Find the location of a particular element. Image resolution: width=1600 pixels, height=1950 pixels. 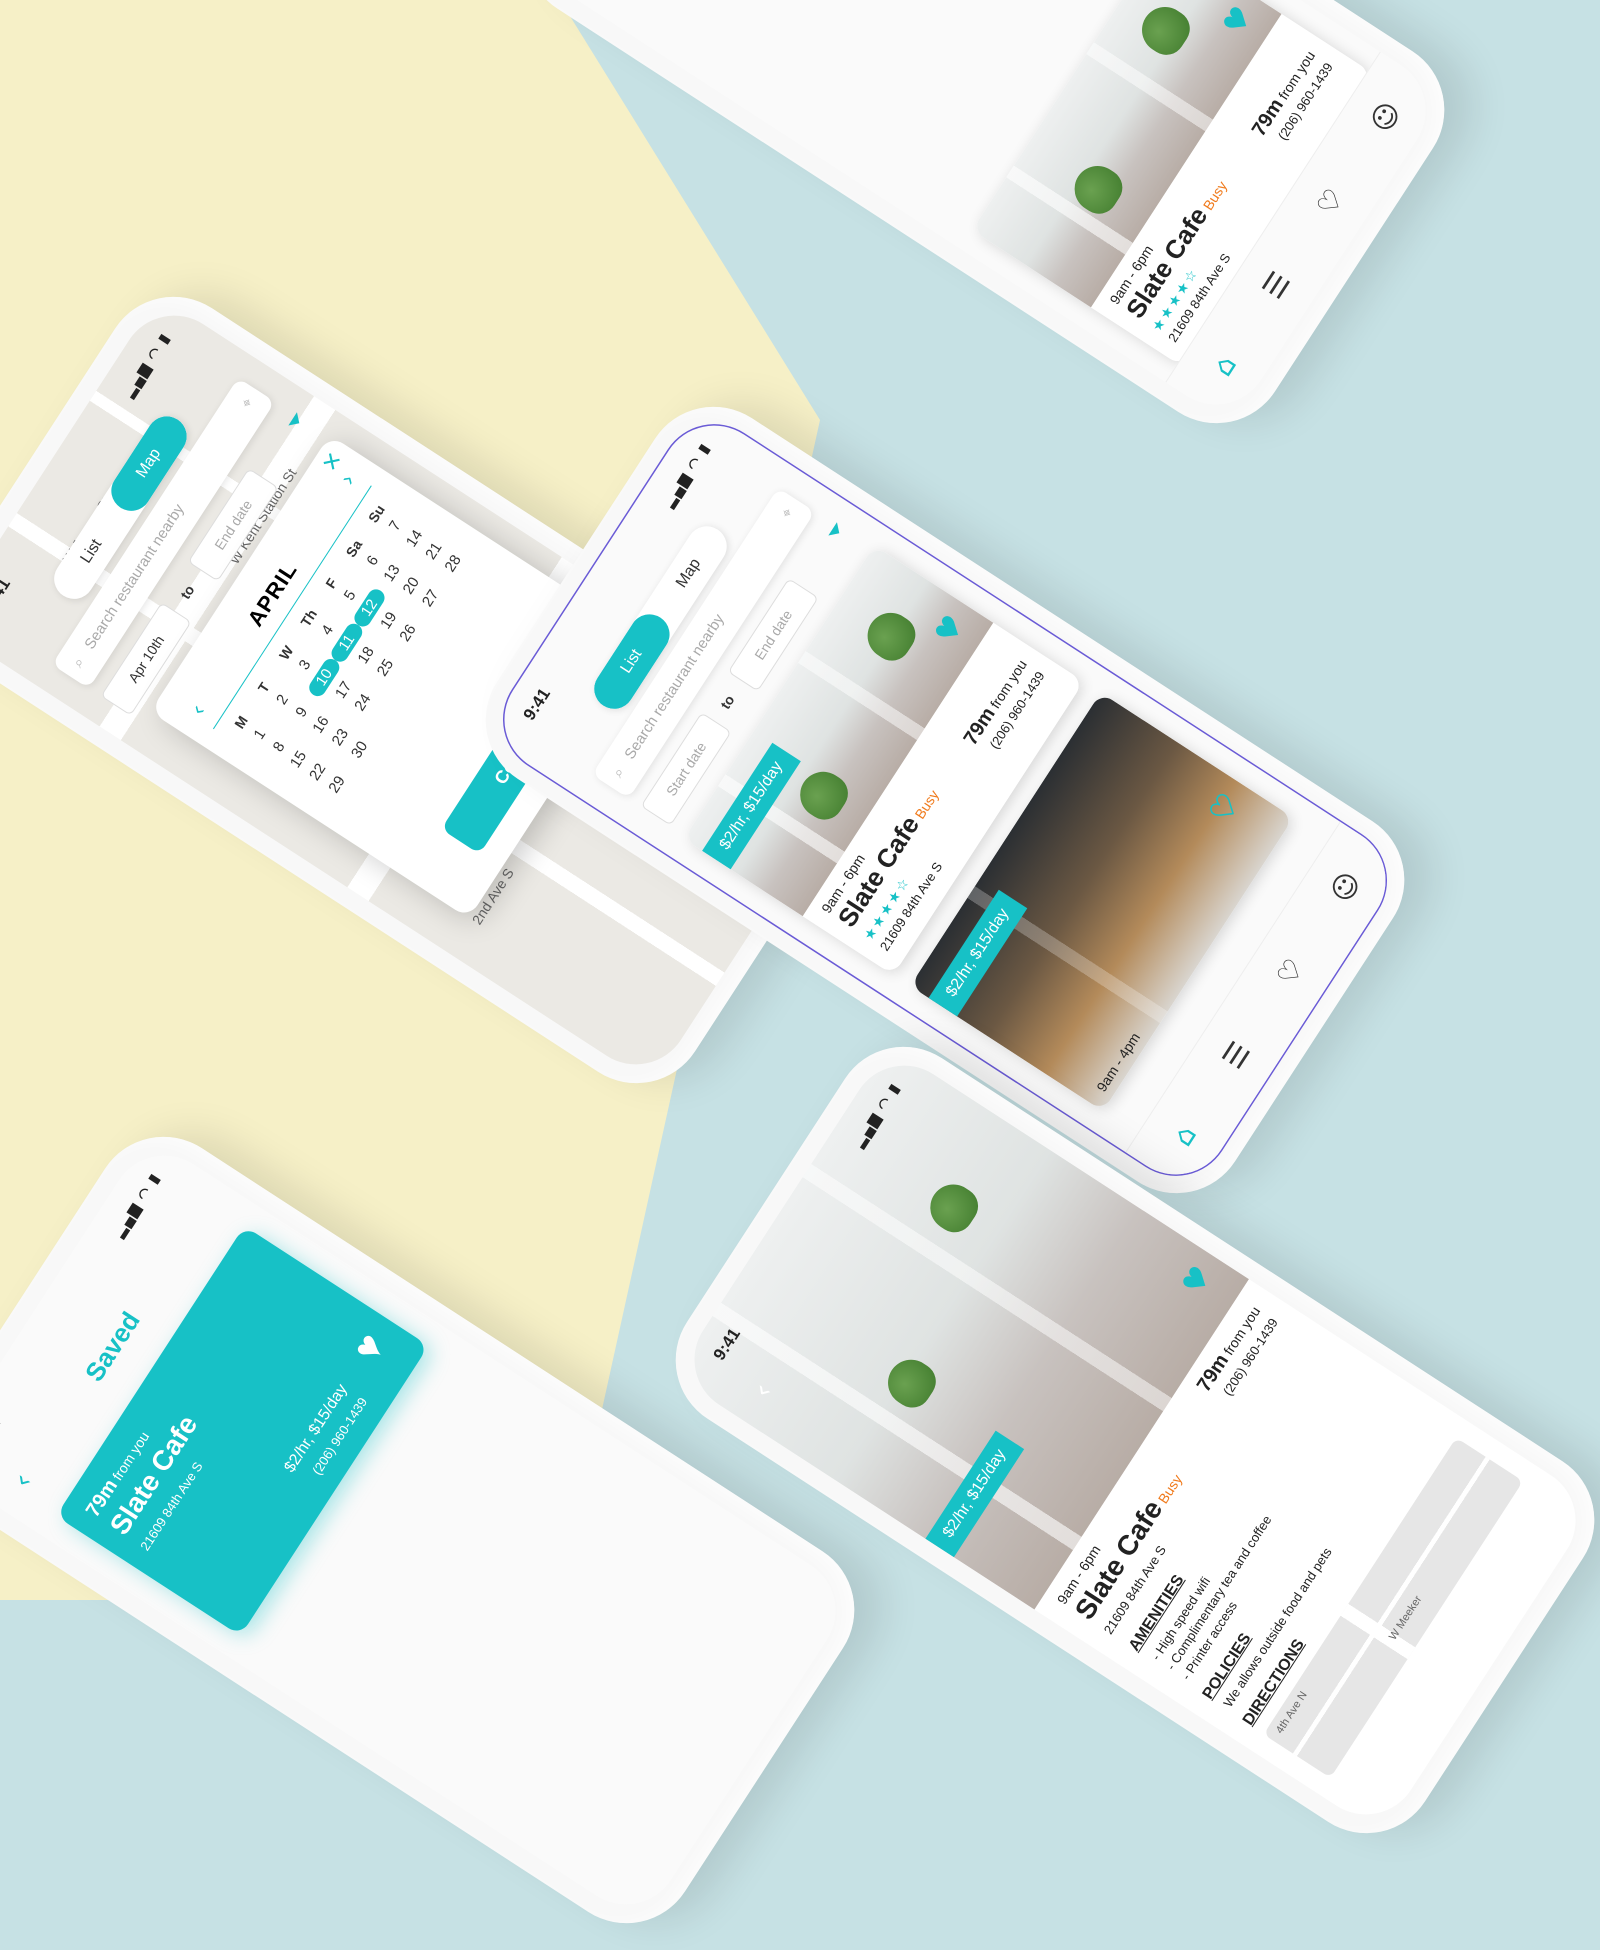

saved-heart-icon: ♥ is located at coordinates (369, 1347).